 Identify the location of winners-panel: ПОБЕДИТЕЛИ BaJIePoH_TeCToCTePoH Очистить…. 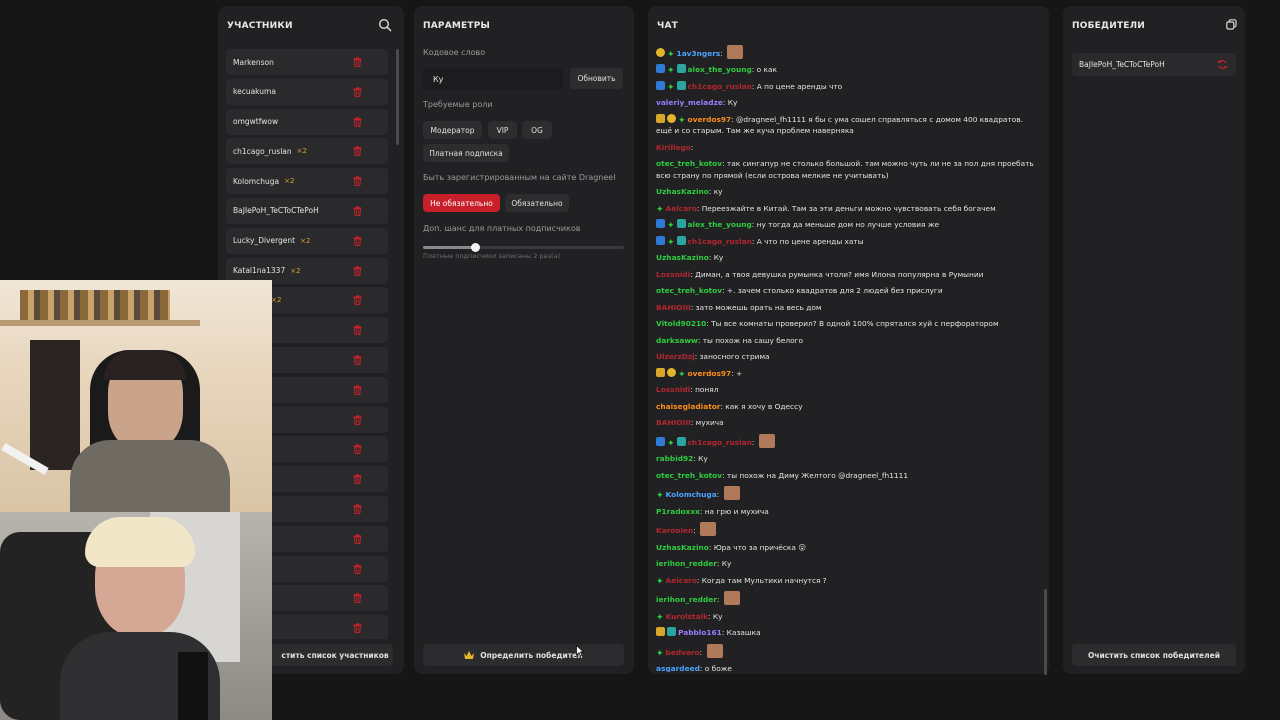
(1154, 340).